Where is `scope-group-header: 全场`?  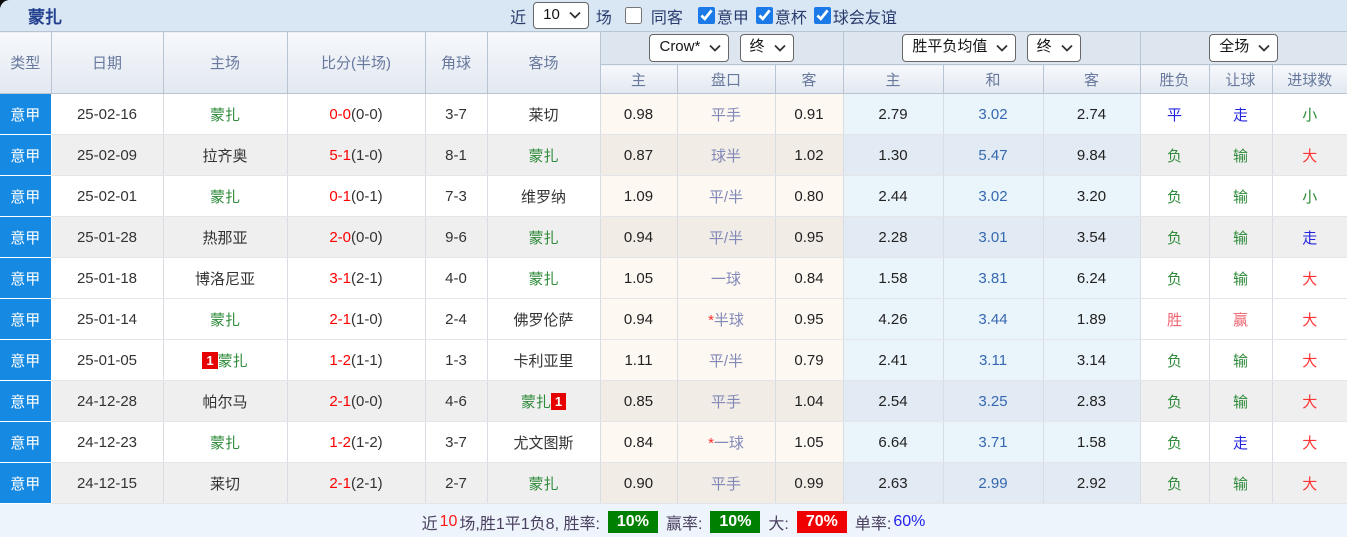
scope-group-header: 全场 is located at coordinates (1243, 48).